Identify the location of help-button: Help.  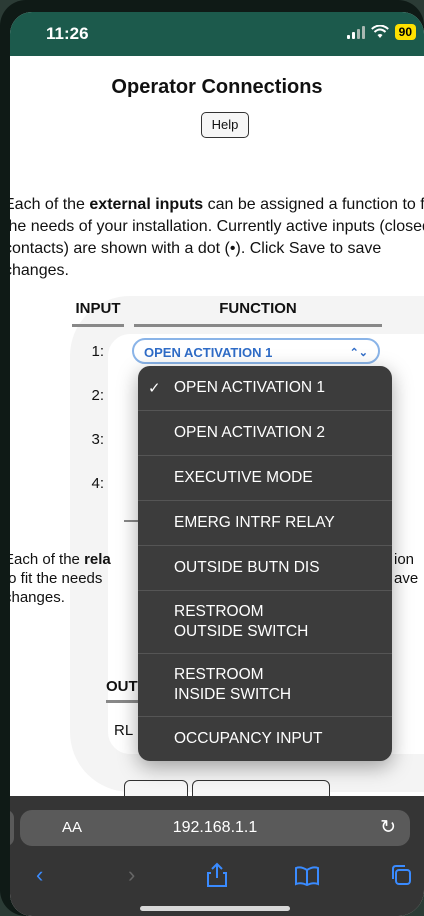
(225, 125).